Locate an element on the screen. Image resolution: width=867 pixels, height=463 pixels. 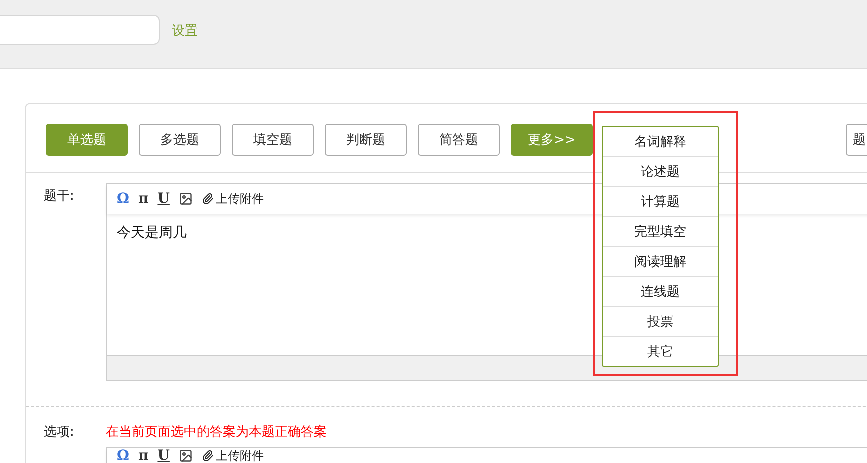
options-editor: Ω π U 上传附件 is located at coordinates (486, 455).